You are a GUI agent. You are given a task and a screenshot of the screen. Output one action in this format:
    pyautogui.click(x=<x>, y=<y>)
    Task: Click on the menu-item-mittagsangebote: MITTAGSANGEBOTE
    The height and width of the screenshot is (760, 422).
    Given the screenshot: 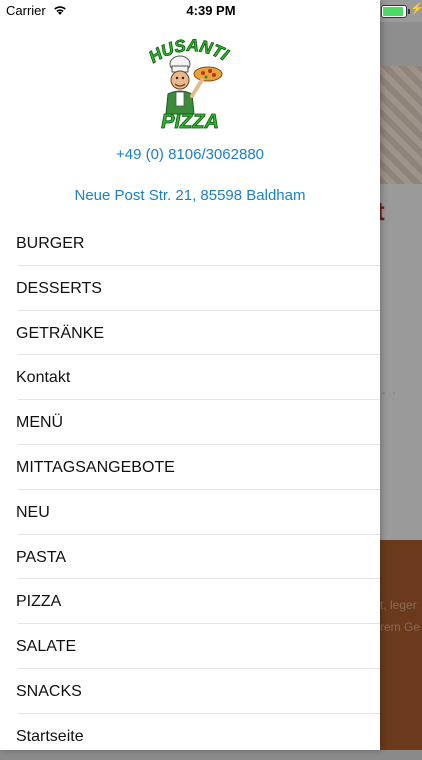 What is the action you would take?
    pyautogui.click(x=190, y=467)
    